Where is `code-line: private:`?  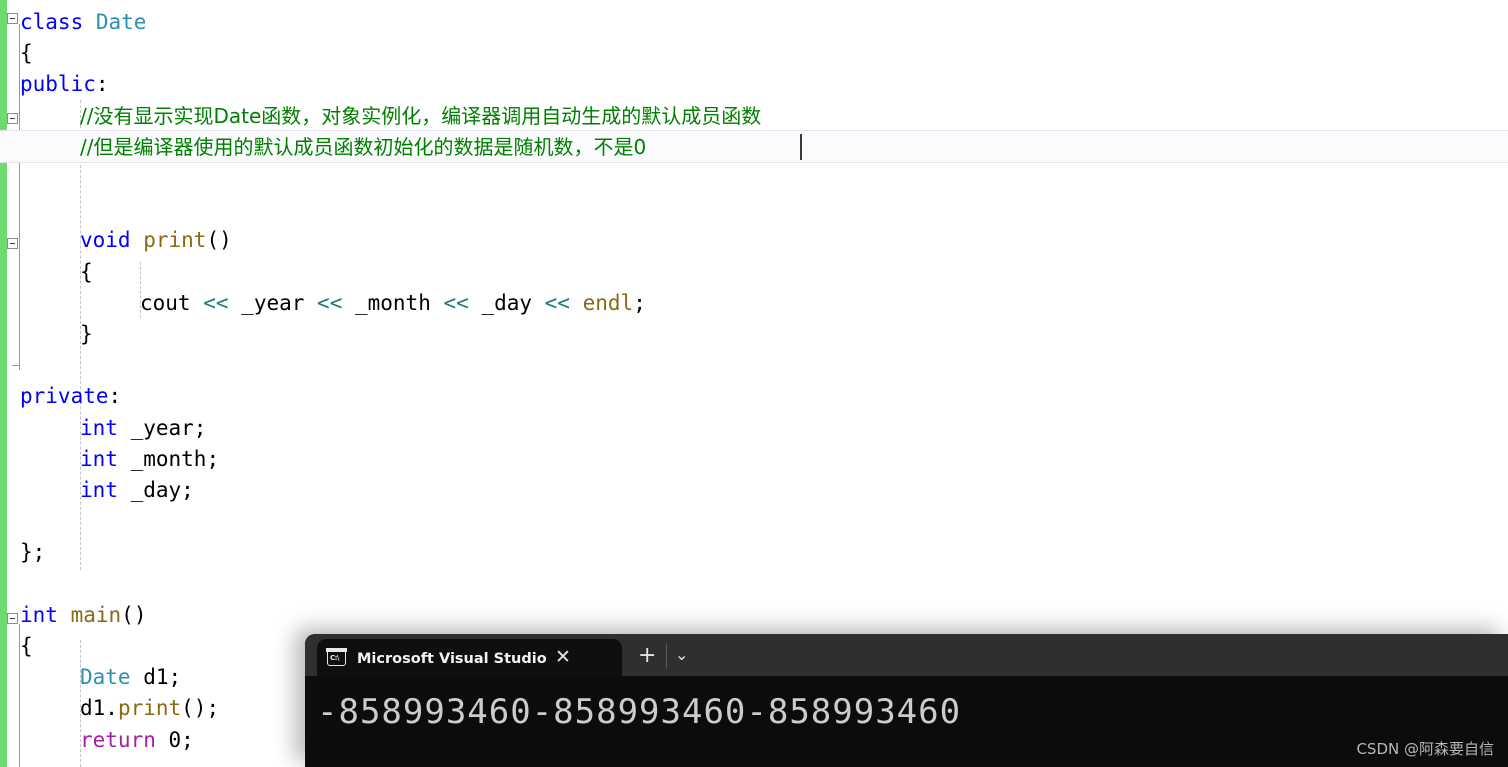
code-line: private: is located at coordinates (70, 396).